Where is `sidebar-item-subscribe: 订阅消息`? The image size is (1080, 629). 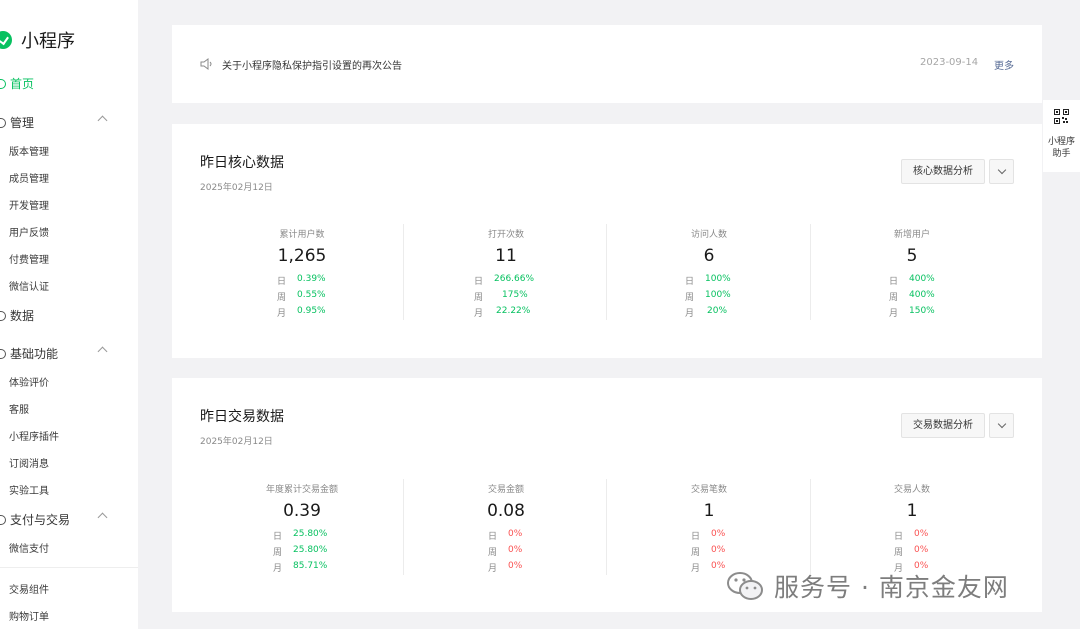 sidebar-item-subscribe: 订阅消息 is located at coordinates (29, 462).